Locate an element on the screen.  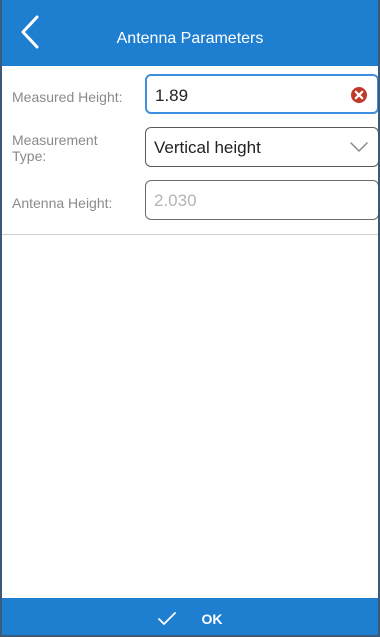
measured-height-label: Measured Height: is located at coordinates (67, 97).